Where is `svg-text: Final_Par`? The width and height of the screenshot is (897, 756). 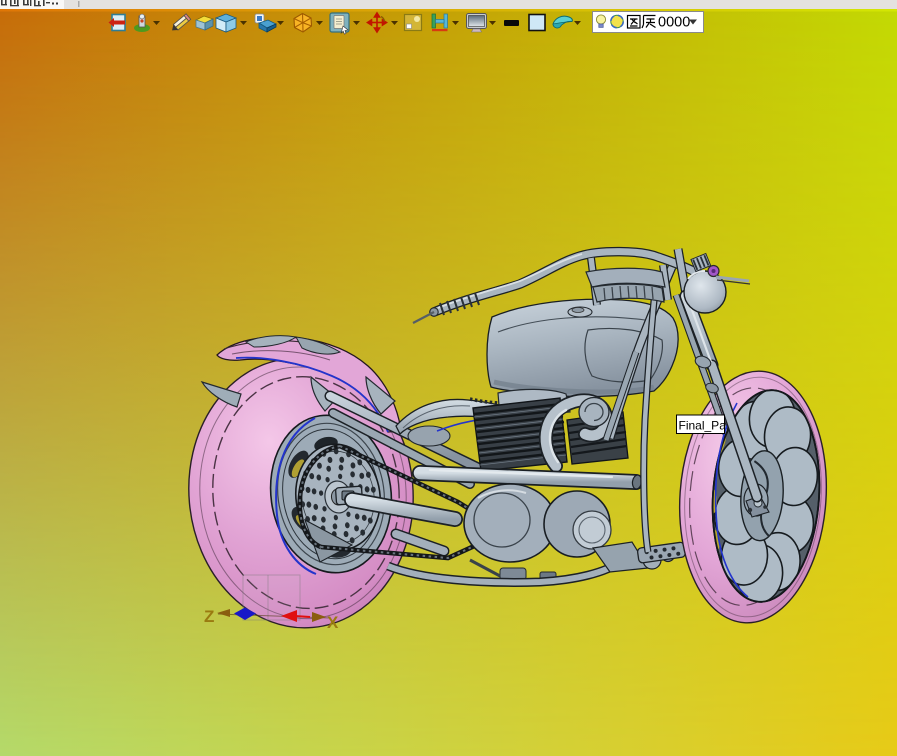
svg-text: Final_Par is located at coordinates (704, 426).